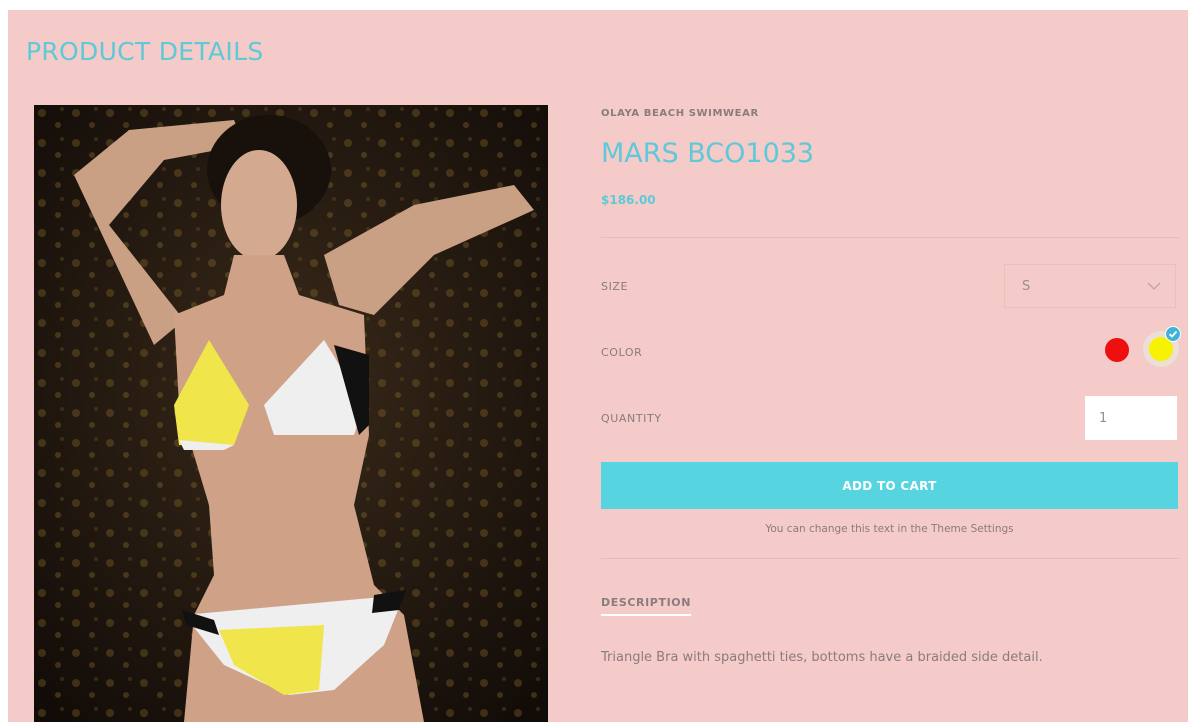 The width and height of the screenshot is (1192, 722). What do you see at coordinates (145, 51) in the screenshot?
I see `page-title: PRODUCT DETAILS` at bounding box center [145, 51].